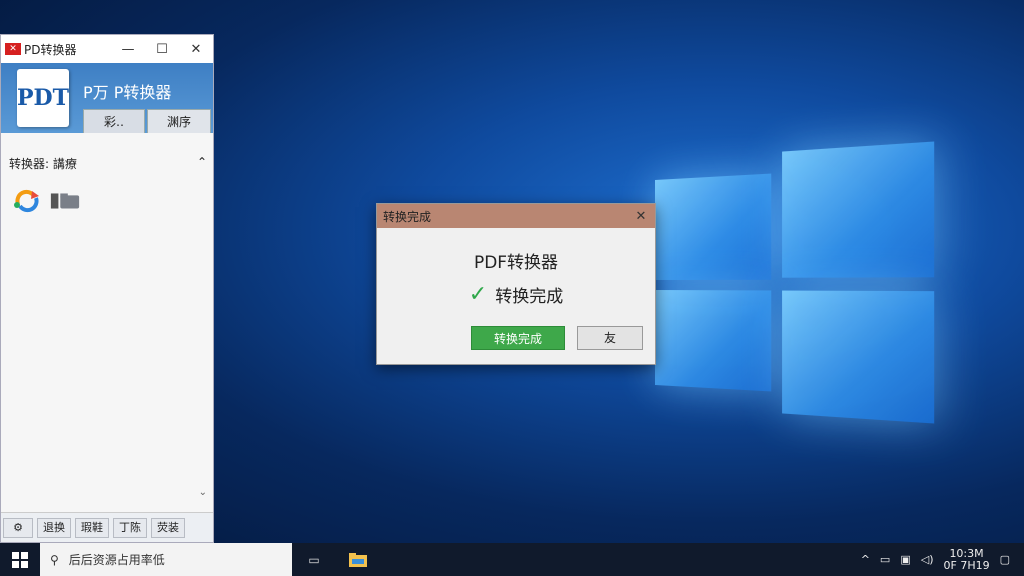 Image resolution: width=1024 pixels, height=576 pixels. Describe the element at coordinates (505, 216) in the screenshot. I see `dialog-title: 转换完成` at that location.